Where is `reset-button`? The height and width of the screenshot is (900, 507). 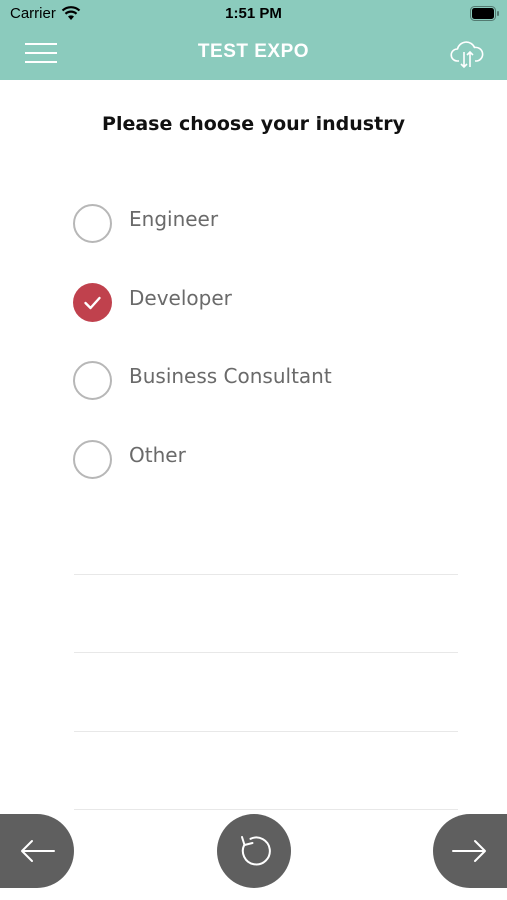
reset-button is located at coordinates (254, 851).